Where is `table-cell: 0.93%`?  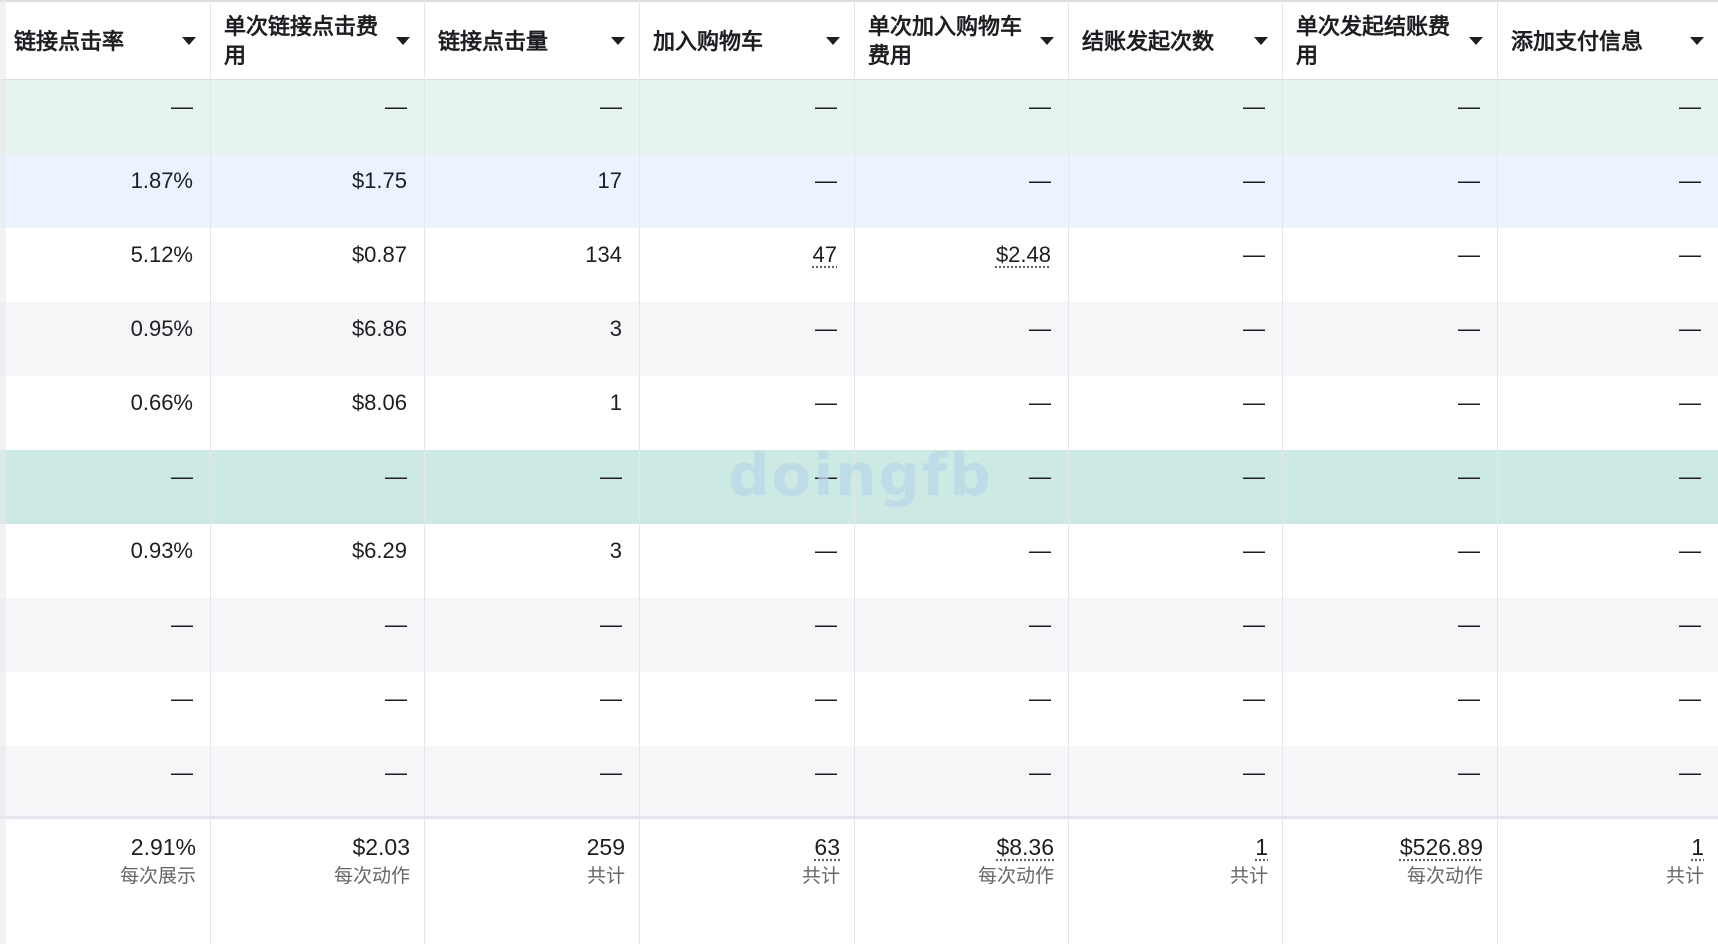
table-cell: 0.93% is located at coordinates (105, 561).